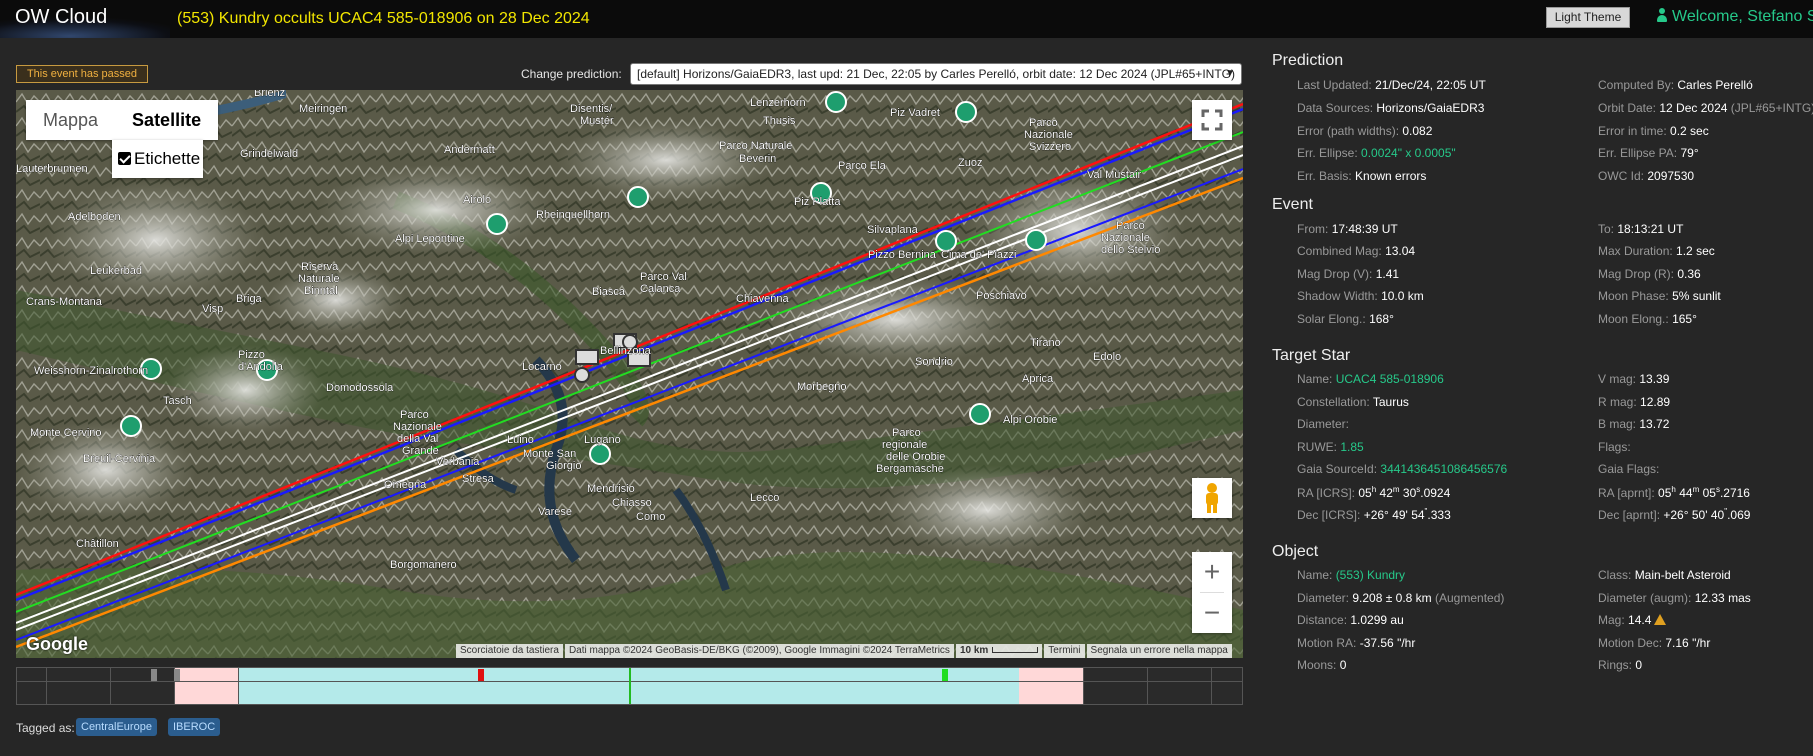 This screenshot has height=756, width=1813. I want to click on svg-text: Breuil-Cervinia, so click(119, 459).